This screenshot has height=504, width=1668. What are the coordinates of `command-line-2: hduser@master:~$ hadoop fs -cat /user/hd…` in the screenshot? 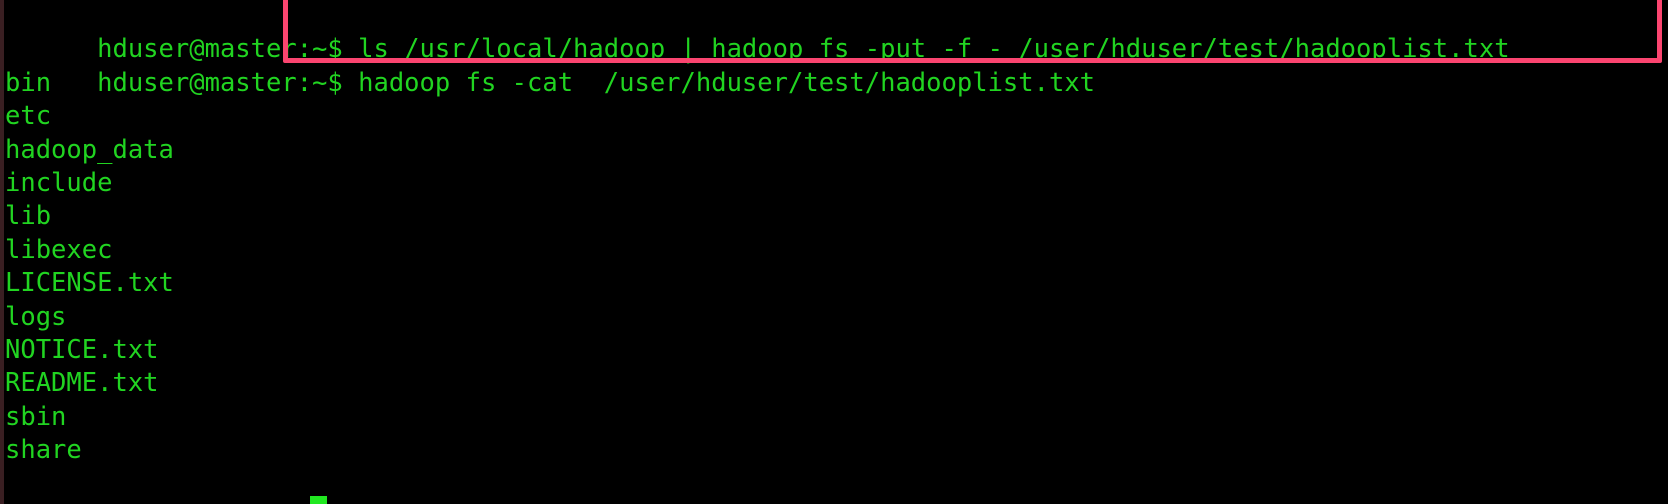 It's located at (834, 65).